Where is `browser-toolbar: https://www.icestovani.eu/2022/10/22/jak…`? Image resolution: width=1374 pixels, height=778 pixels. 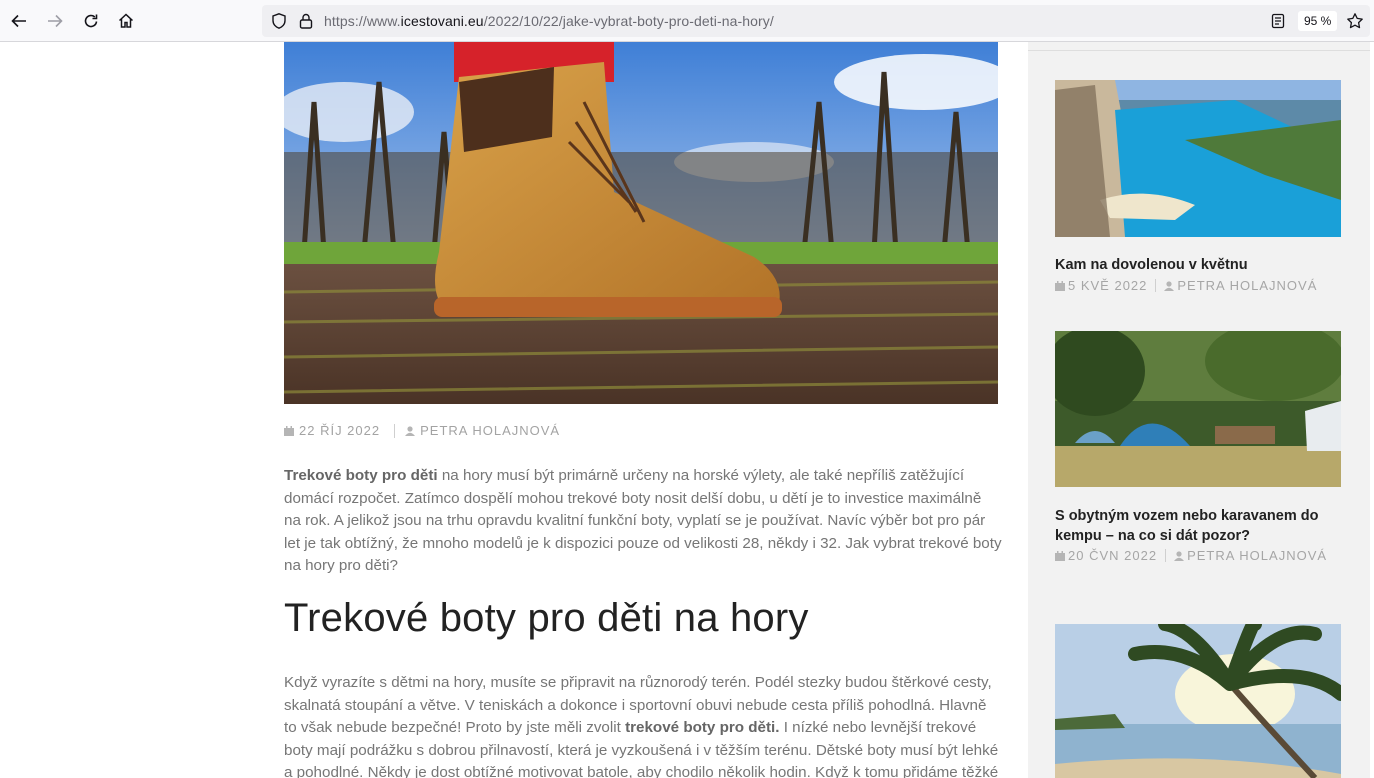
browser-toolbar: https://www.icestovani.eu/2022/10/22/jak… is located at coordinates (687, 21).